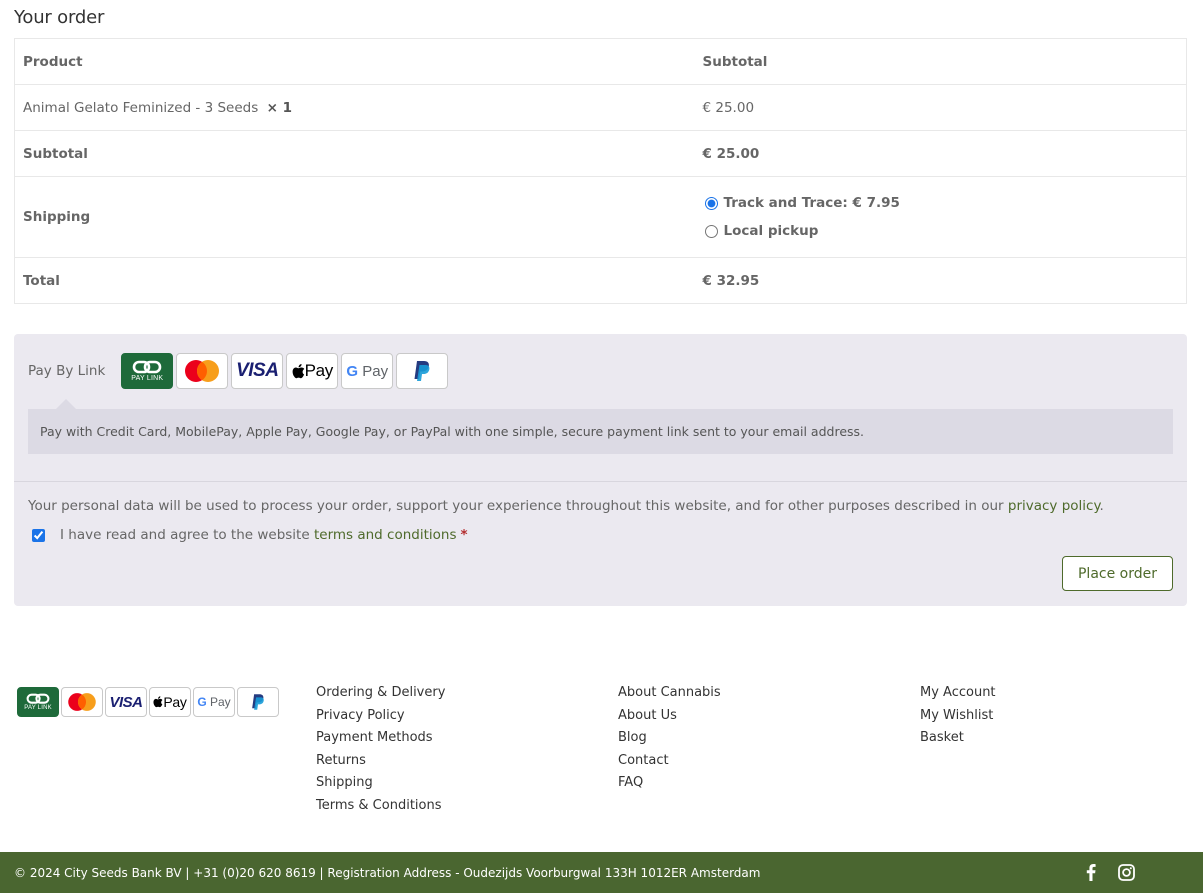  I want to click on place-order-button: Place order, so click(1117, 573).